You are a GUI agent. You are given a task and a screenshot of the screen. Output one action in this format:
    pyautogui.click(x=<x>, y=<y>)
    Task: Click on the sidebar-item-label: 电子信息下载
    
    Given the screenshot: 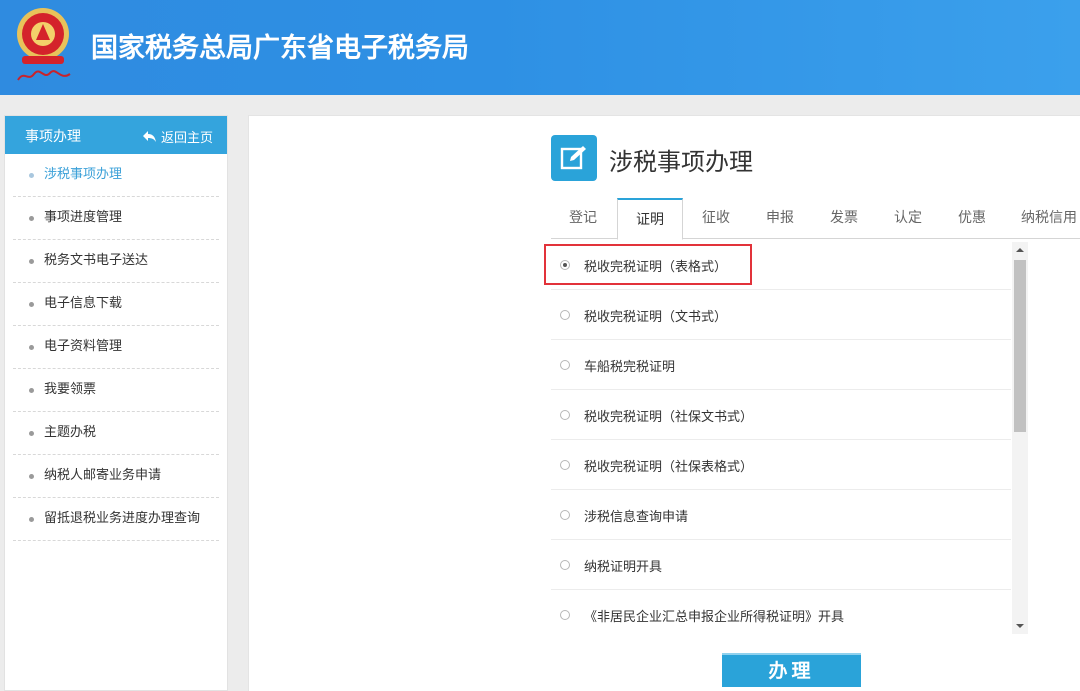 What is the action you would take?
    pyautogui.click(x=83, y=303)
    